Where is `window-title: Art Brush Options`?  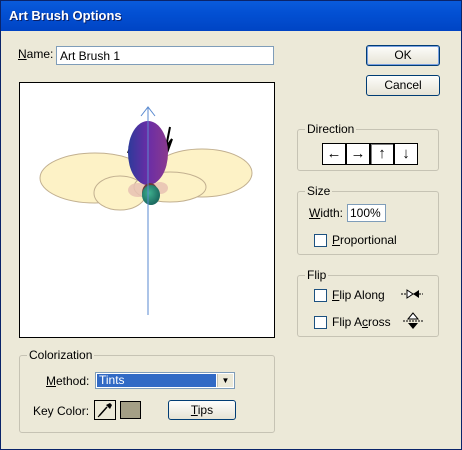 window-title: Art Brush Options is located at coordinates (65, 15).